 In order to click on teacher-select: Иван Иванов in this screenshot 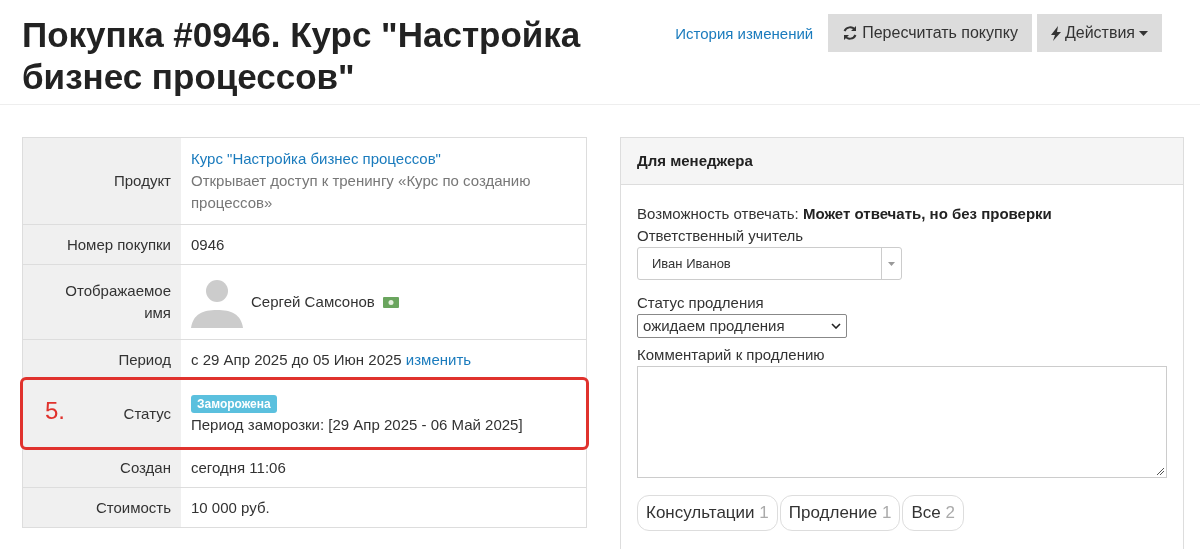, I will do `click(769, 263)`.